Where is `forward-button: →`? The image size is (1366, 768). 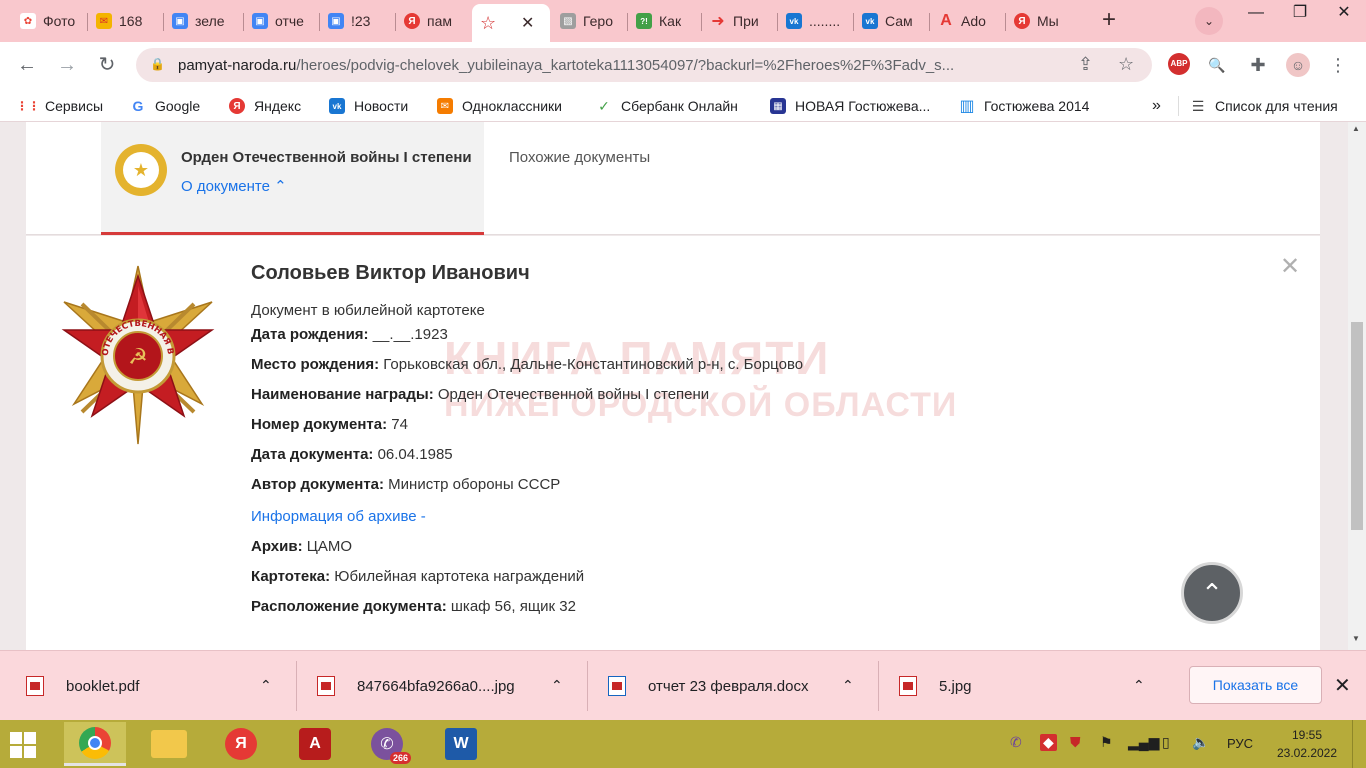 forward-button: → is located at coordinates (67, 65).